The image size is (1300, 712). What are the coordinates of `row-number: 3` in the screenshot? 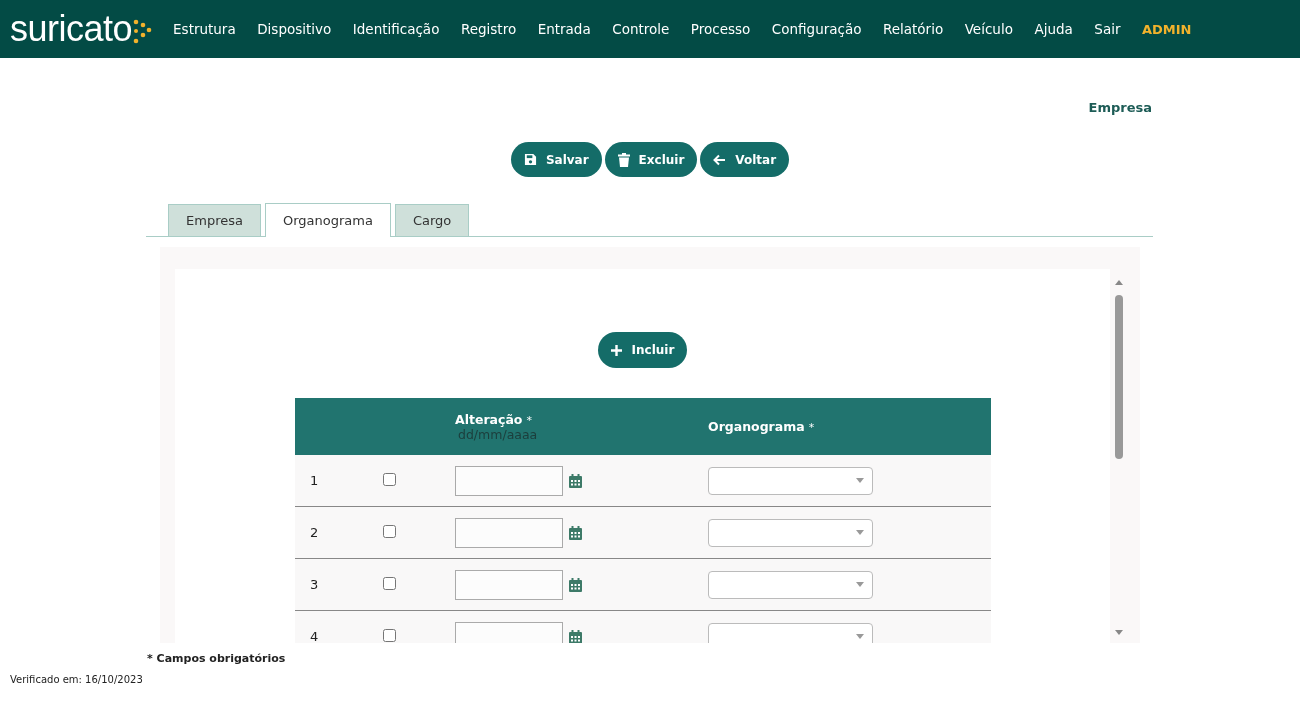 It's located at (314, 584).